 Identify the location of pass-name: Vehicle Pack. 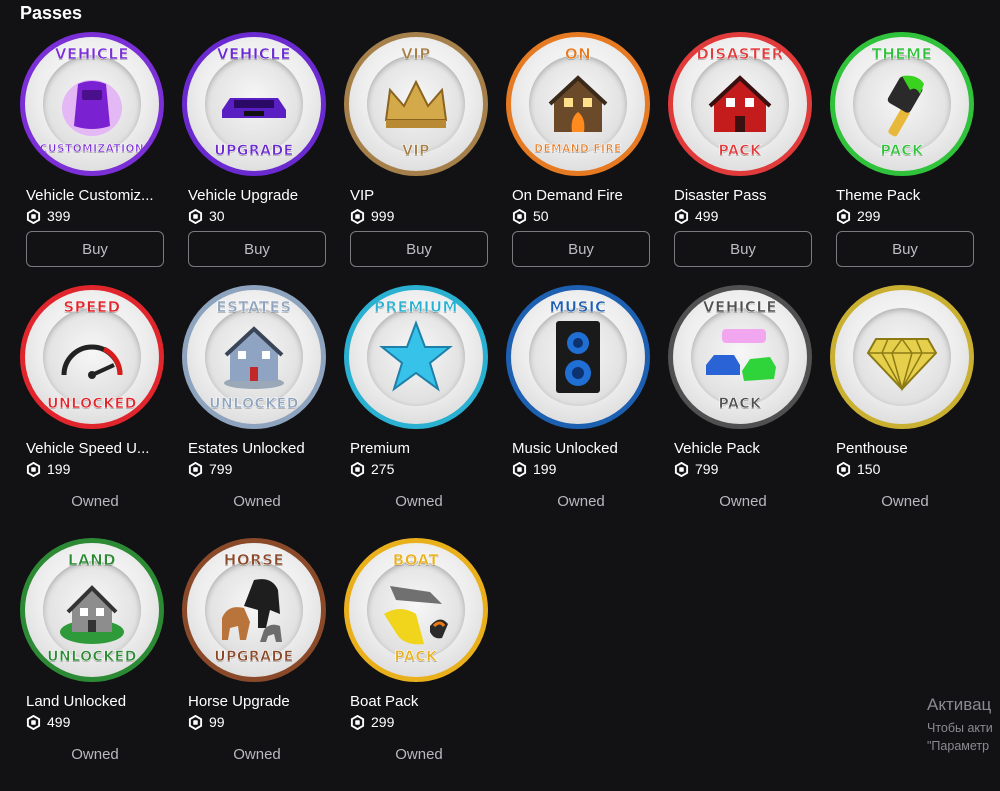
(741, 448).